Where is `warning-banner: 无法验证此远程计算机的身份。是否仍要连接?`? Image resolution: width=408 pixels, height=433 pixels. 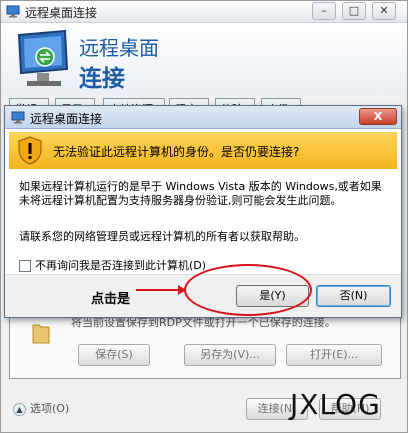
warning-banner: 无法验证此远程计算机的身份。是否仍要连接? is located at coordinates (203, 150).